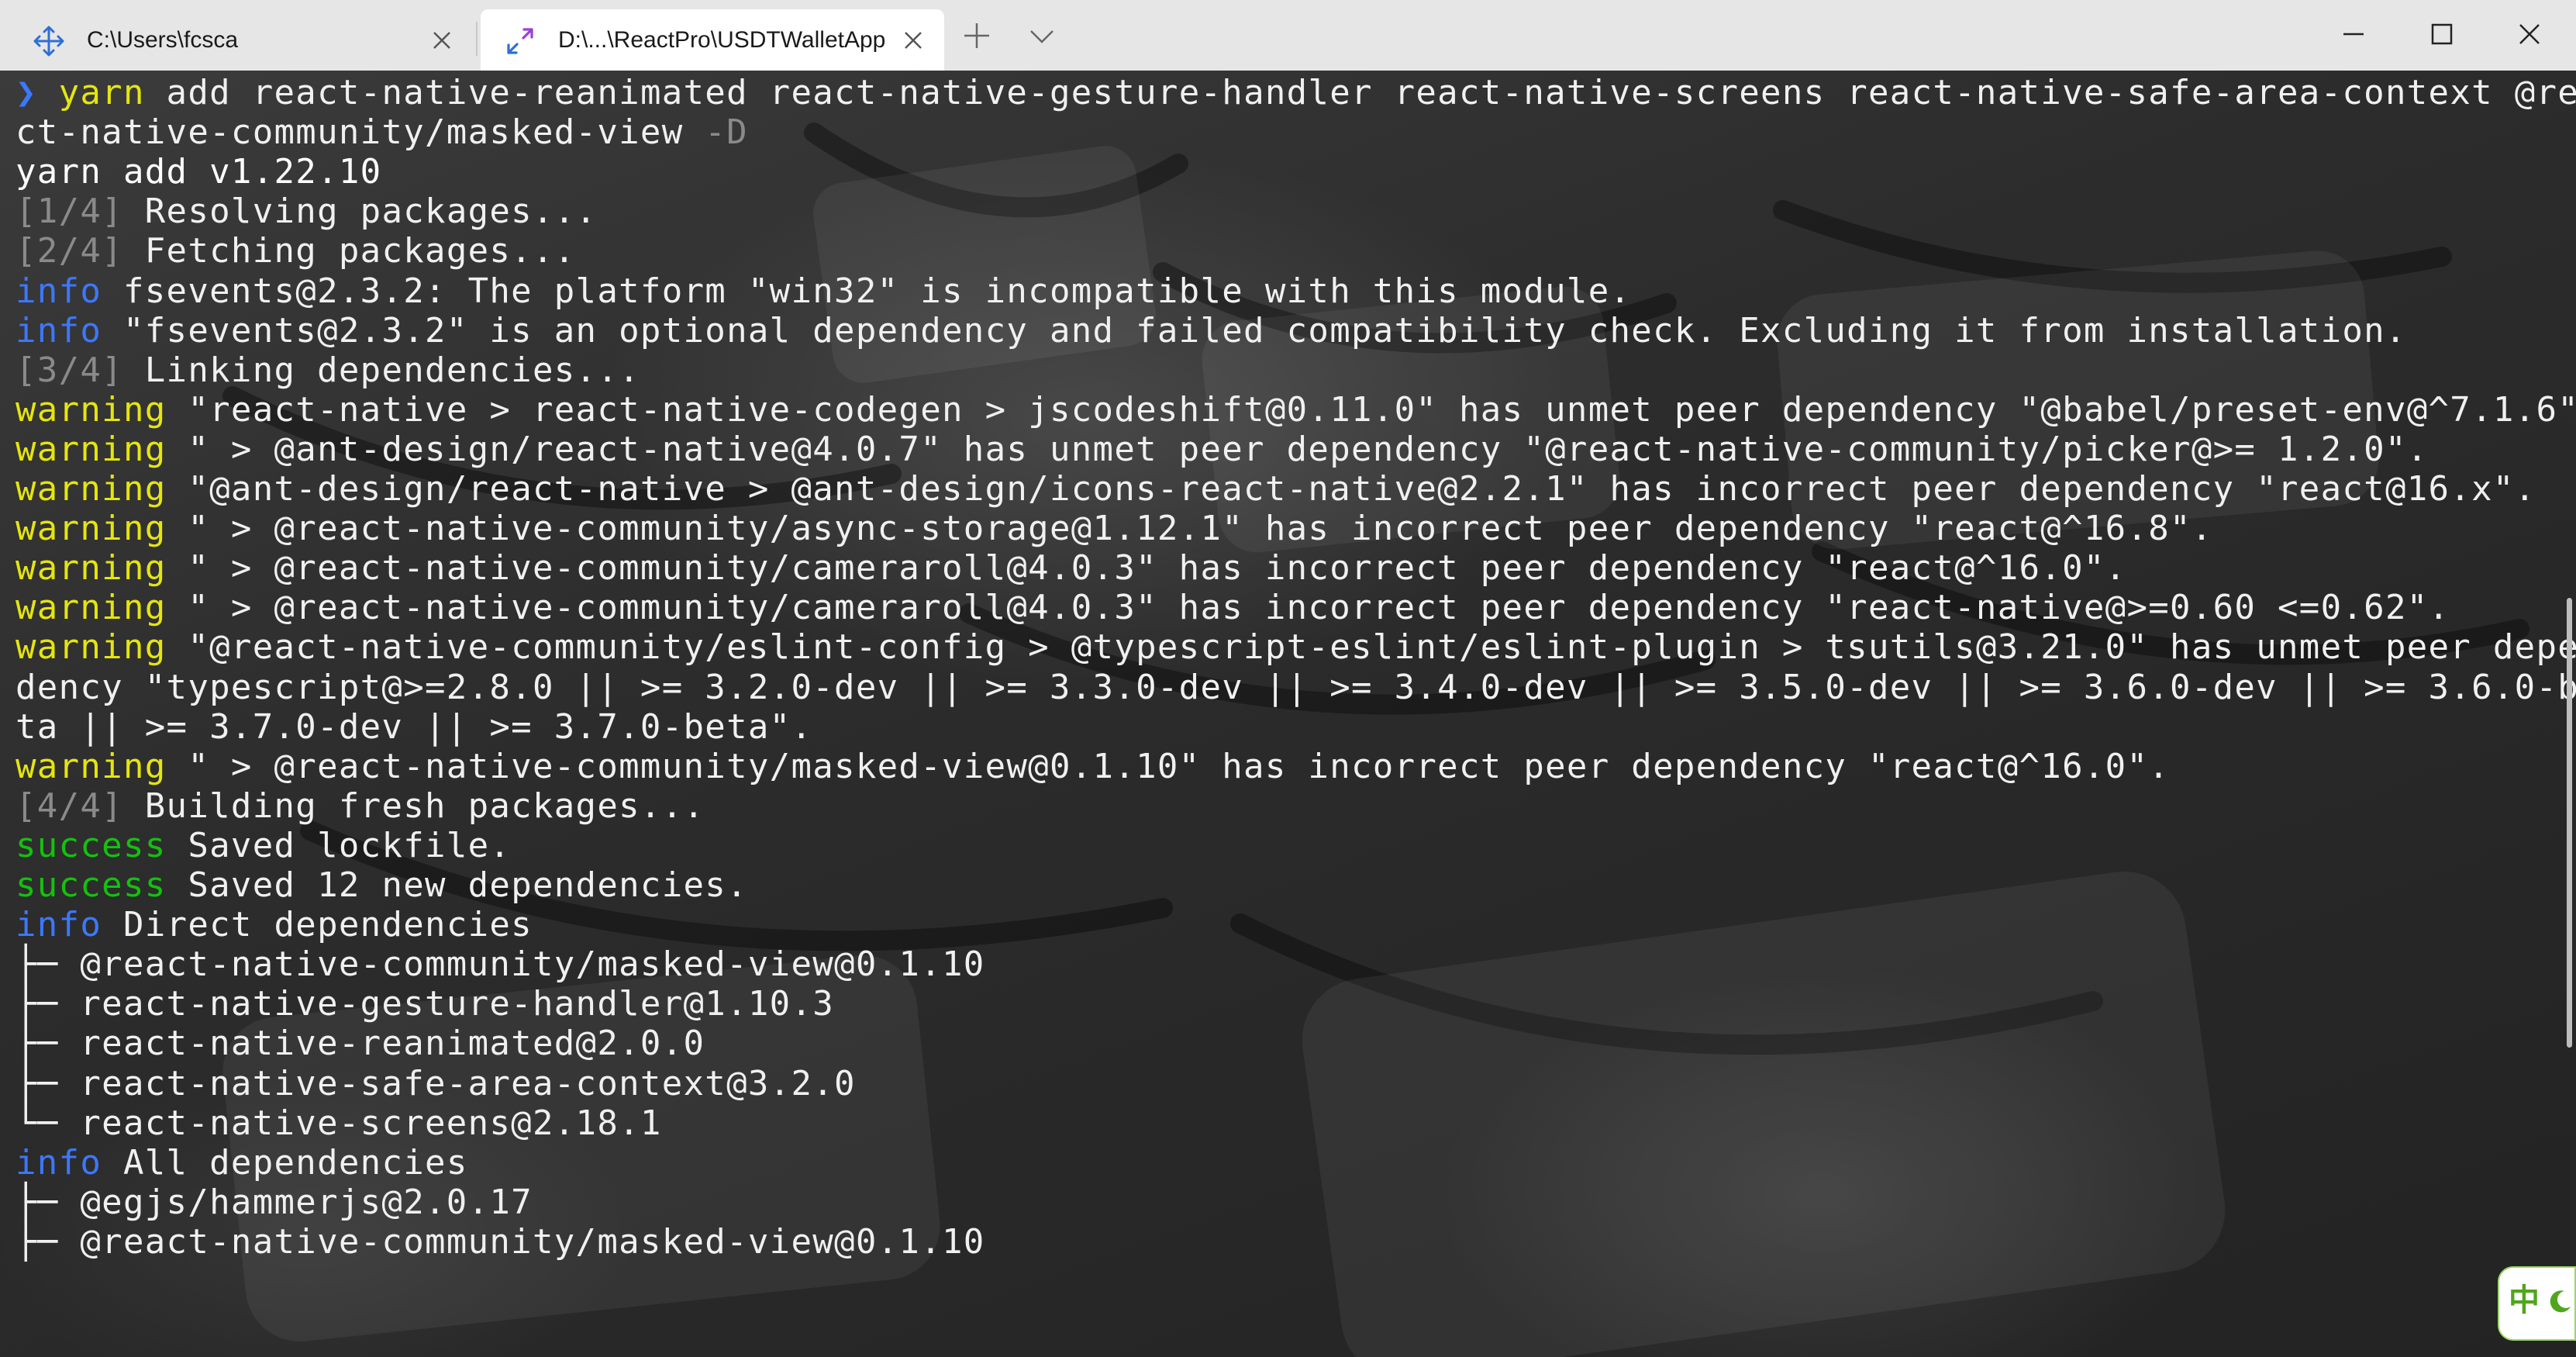  I want to click on terminal-line: ├─ react-native-gesture-handler@1.10.3, so click(425, 1004).